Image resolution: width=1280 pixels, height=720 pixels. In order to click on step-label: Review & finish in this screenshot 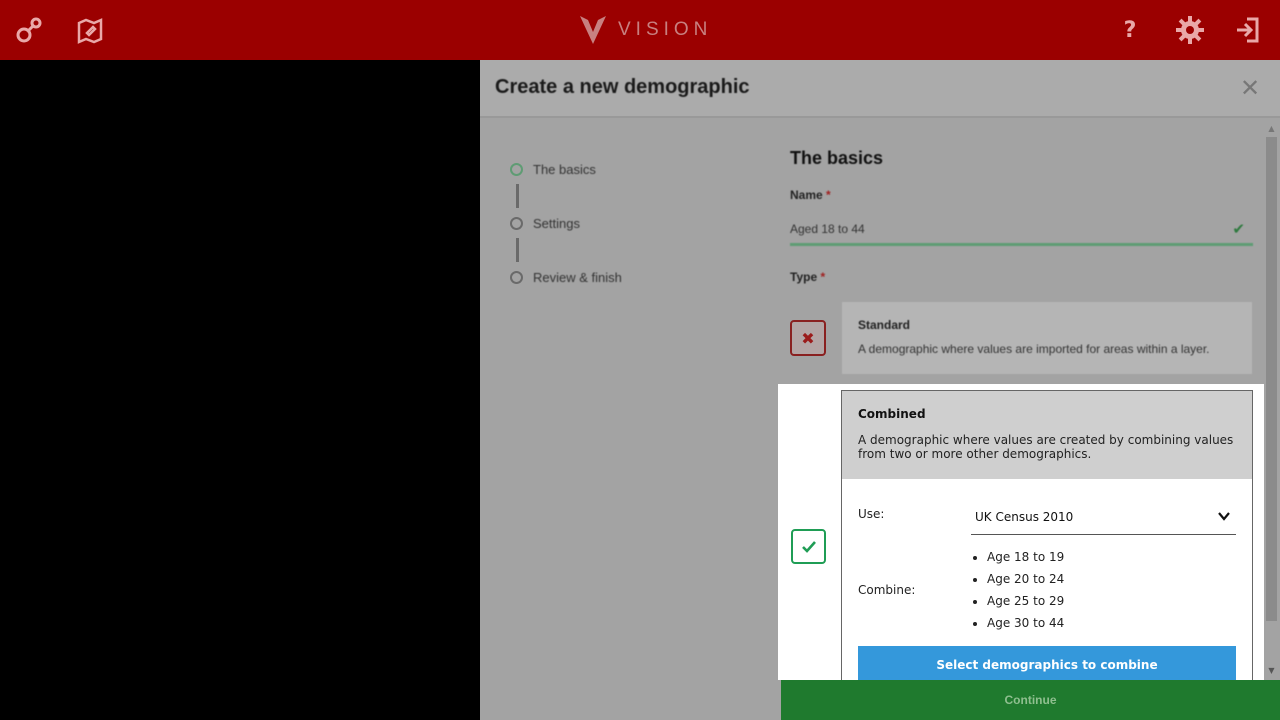, I will do `click(577, 277)`.